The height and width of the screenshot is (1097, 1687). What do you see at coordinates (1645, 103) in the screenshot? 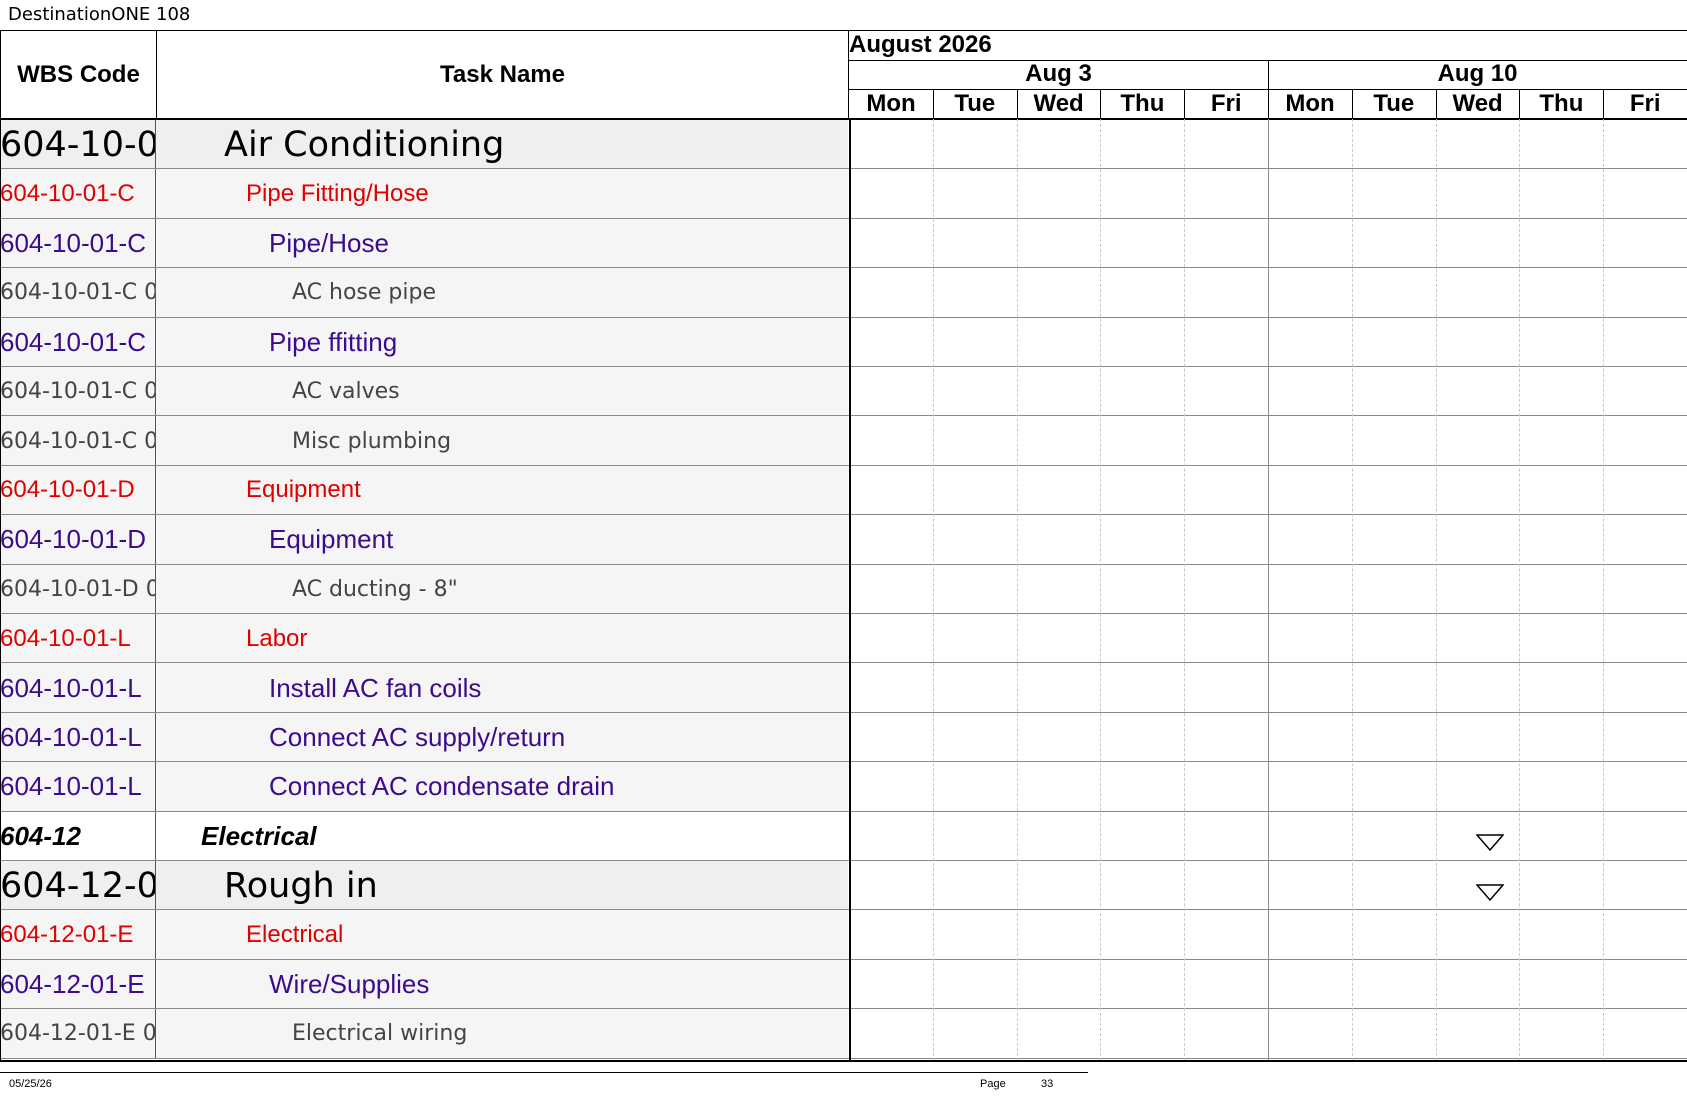
I see `timeline-day-10: Fri` at bounding box center [1645, 103].